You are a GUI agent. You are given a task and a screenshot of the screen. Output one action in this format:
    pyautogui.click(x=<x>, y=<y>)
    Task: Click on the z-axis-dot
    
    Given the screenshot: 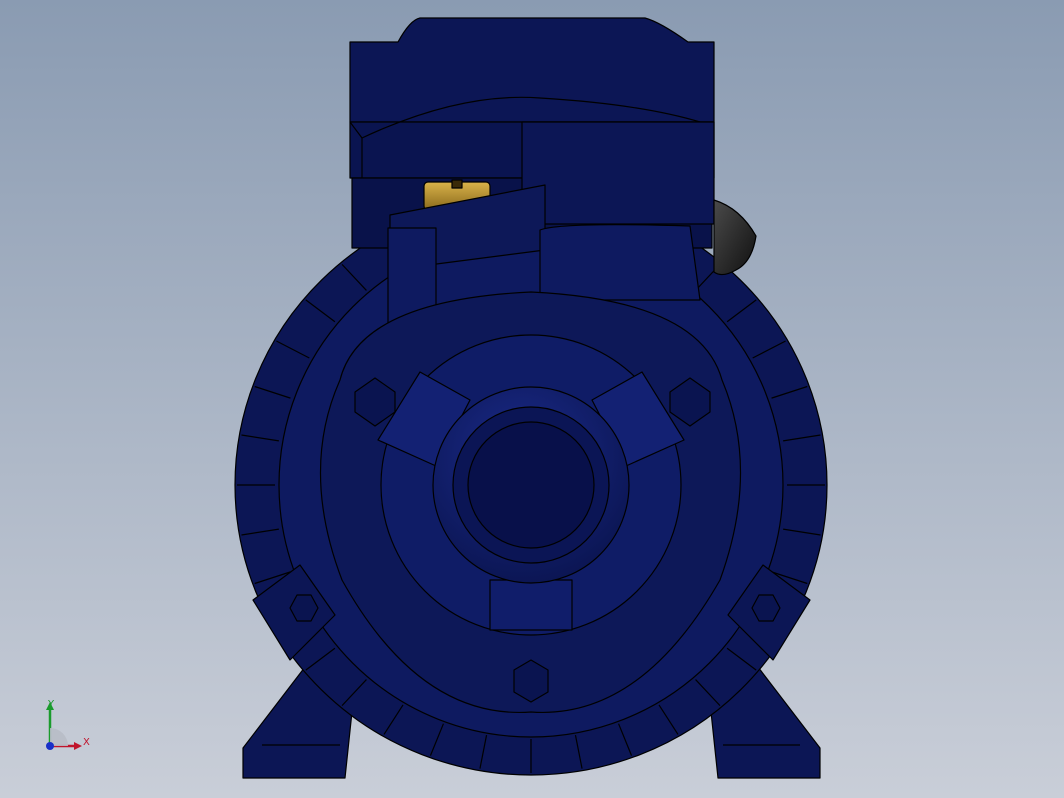 What is the action you would take?
    pyautogui.click(x=50, y=746)
    